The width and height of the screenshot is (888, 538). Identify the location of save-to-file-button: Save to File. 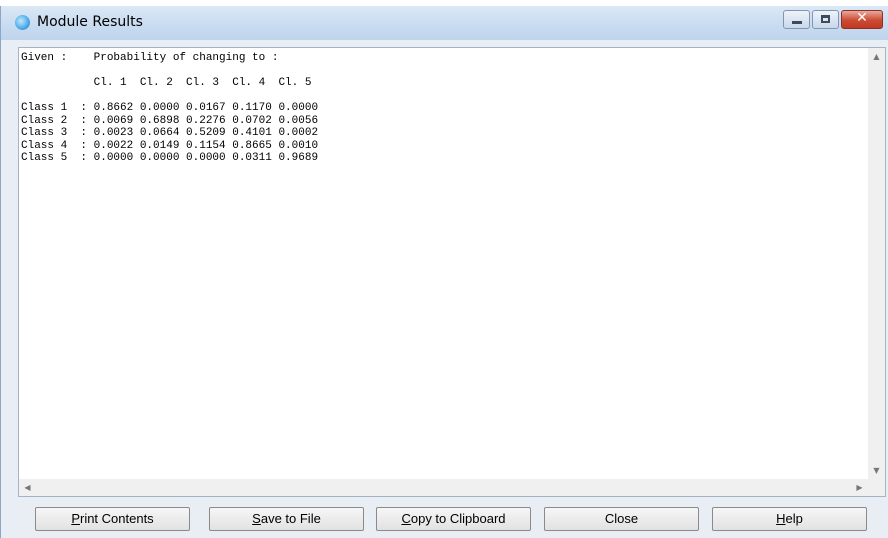
(286, 519).